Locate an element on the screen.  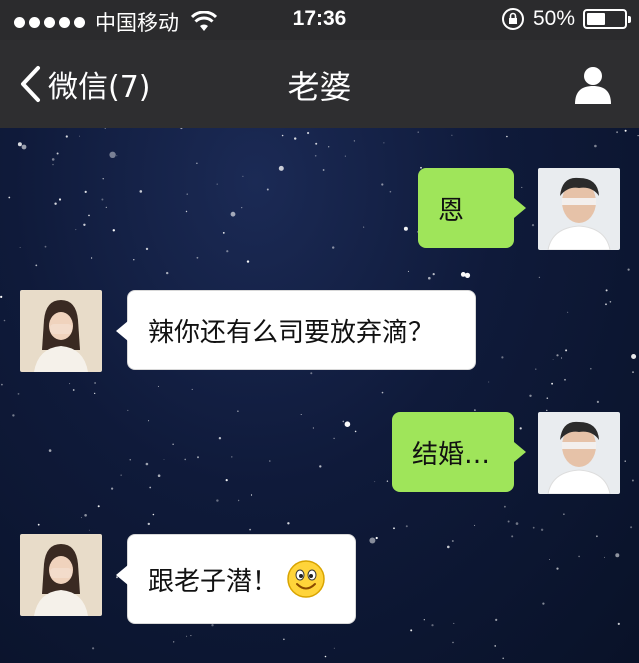
battery-percent: 50% is located at coordinates (553, 18).